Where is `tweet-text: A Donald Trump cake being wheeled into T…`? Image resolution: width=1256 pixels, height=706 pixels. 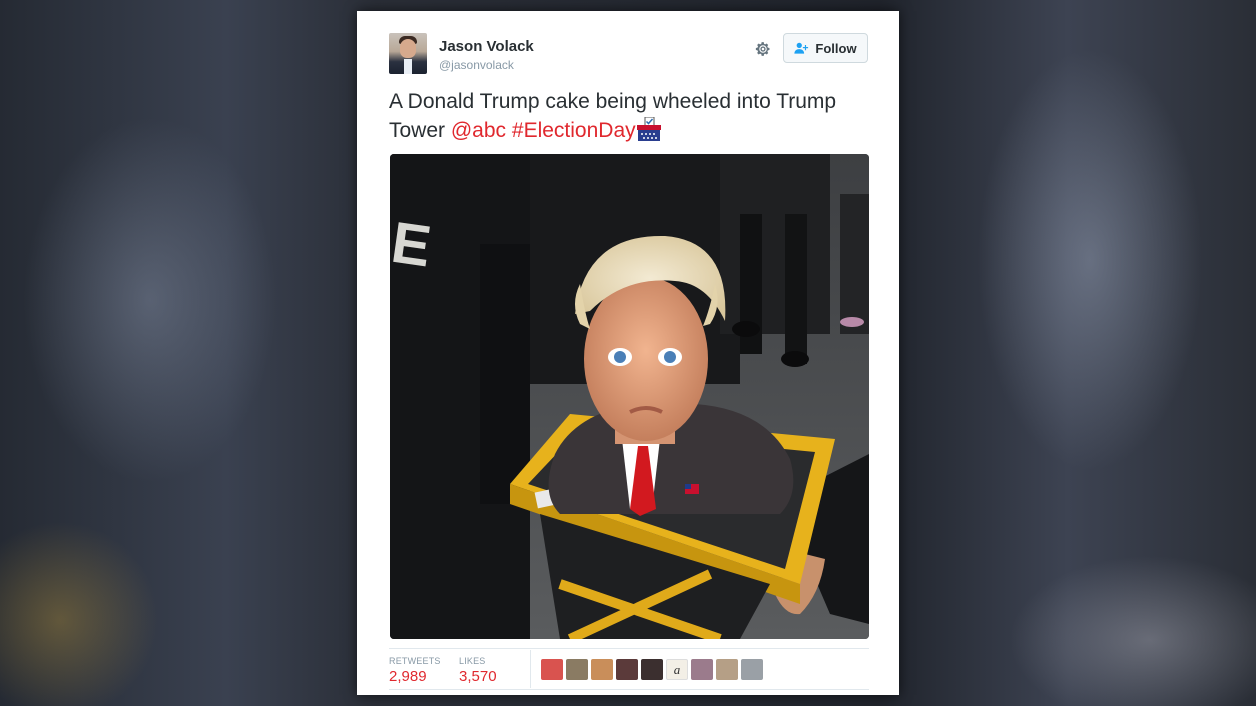 tweet-text: A Donald Trump cake being wheeled into T… is located at coordinates (629, 116).